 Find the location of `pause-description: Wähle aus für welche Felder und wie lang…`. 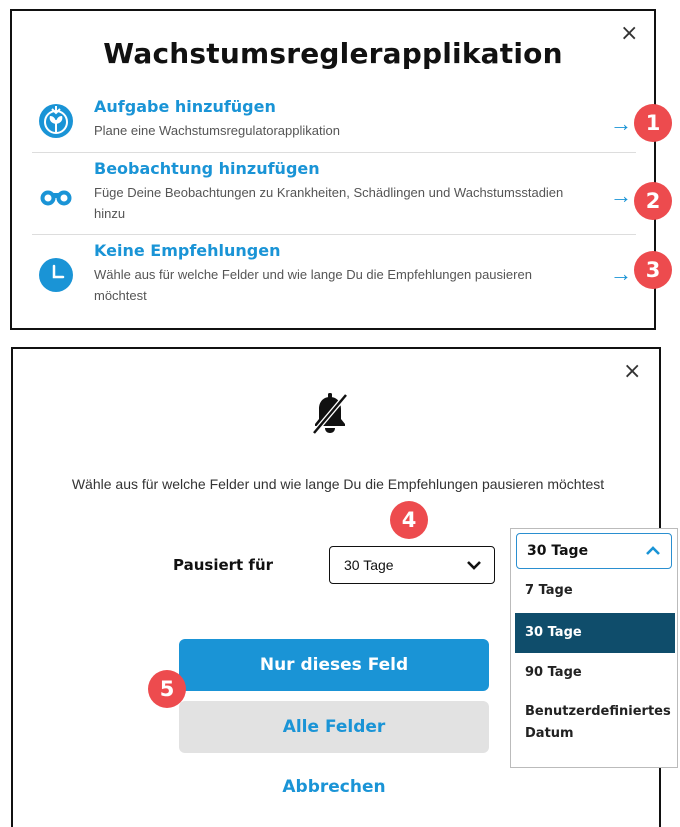

pause-description: Wähle aus für welche Felder und wie lang… is located at coordinates (338, 484).